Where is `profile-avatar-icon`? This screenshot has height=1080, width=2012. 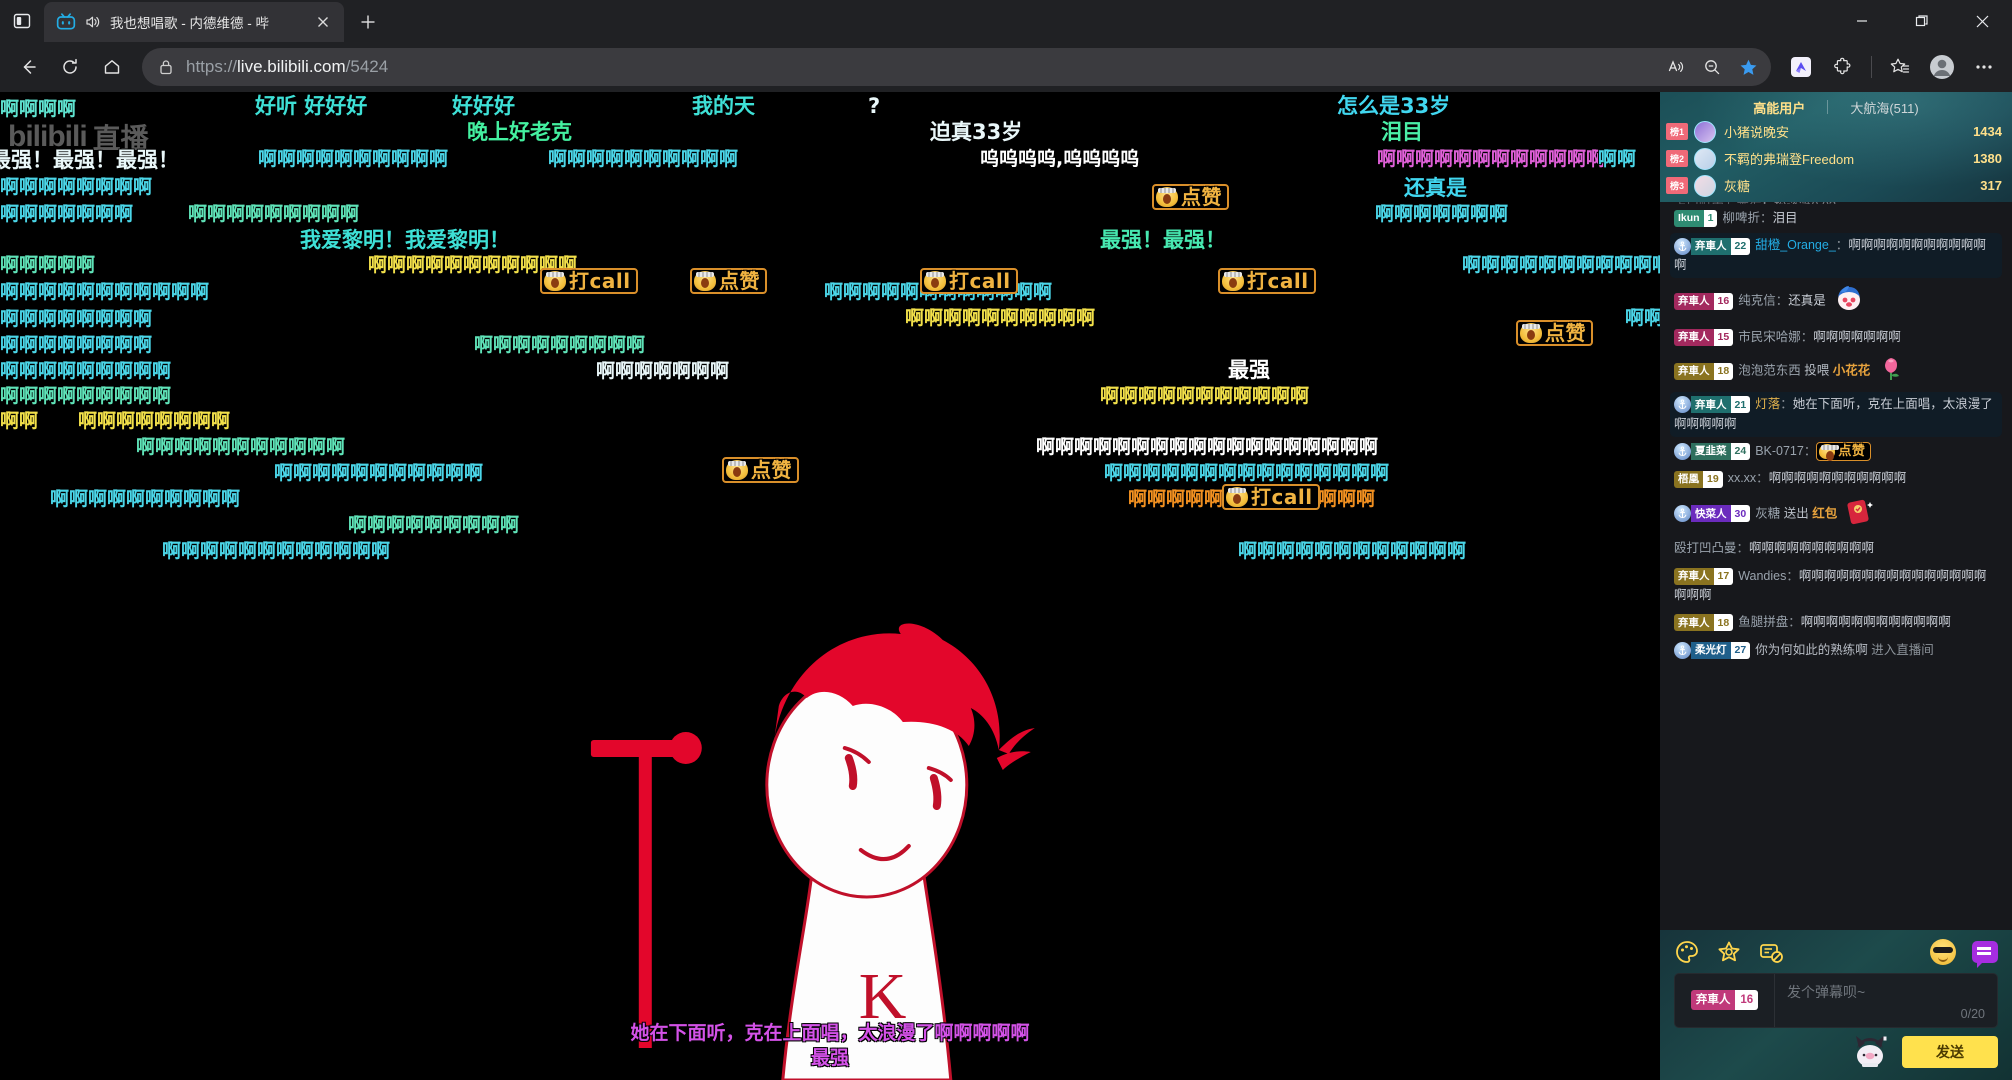
profile-avatar-icon is located at coordinates (1942, 67).